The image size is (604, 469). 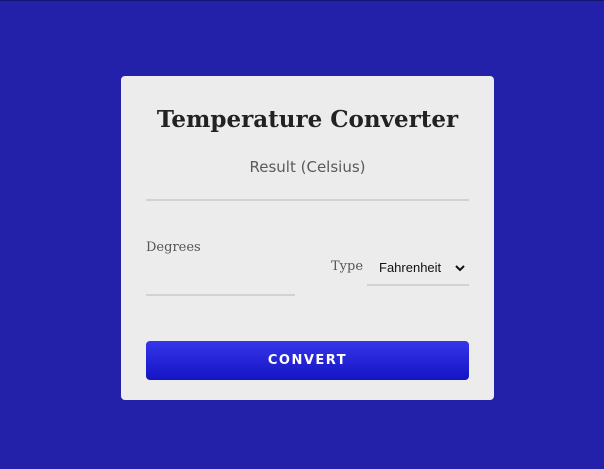 I want to click on degrees-input, so click(x=220, y=280).